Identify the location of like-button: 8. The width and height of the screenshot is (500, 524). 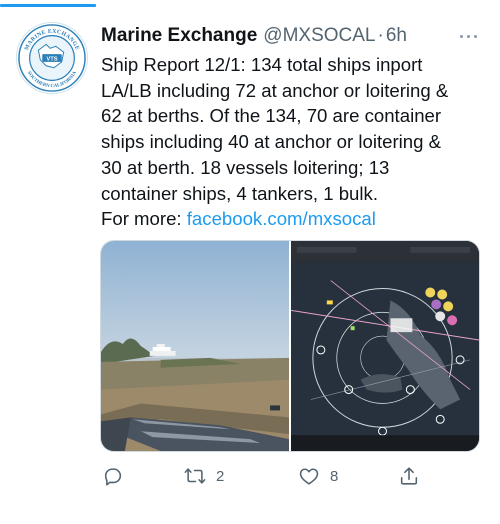
(318, 476).